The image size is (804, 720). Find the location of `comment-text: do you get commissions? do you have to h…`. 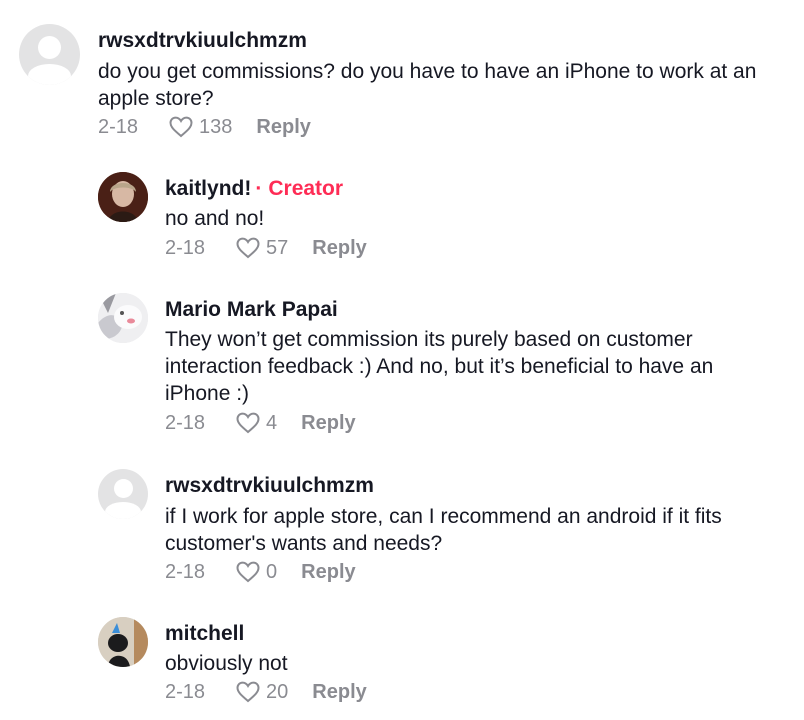

comment-text: do you get commissions? do you have to h… is located at coordinates (427, 85).